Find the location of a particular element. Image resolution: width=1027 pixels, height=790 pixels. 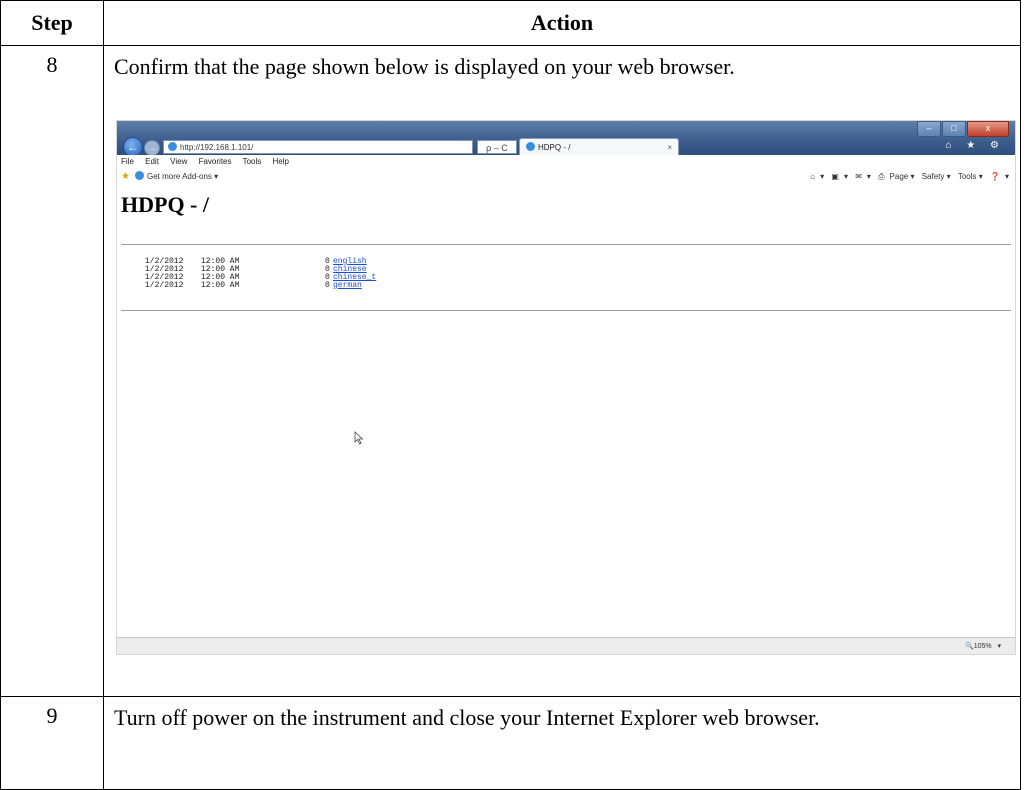

step-number: 9 is located at coordinates (52, 743).